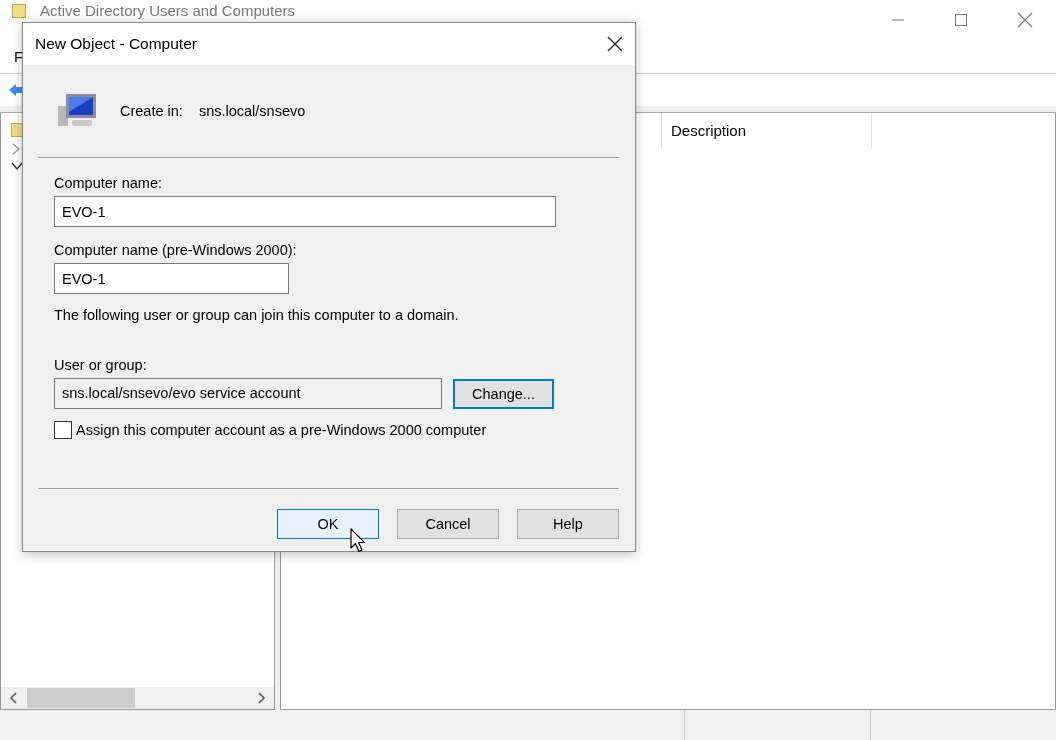 The width and height of the screenshot is (1056, 740). Describe the element at coordinates (615, 44) in the screenshot. I see `close-icon` at that location.